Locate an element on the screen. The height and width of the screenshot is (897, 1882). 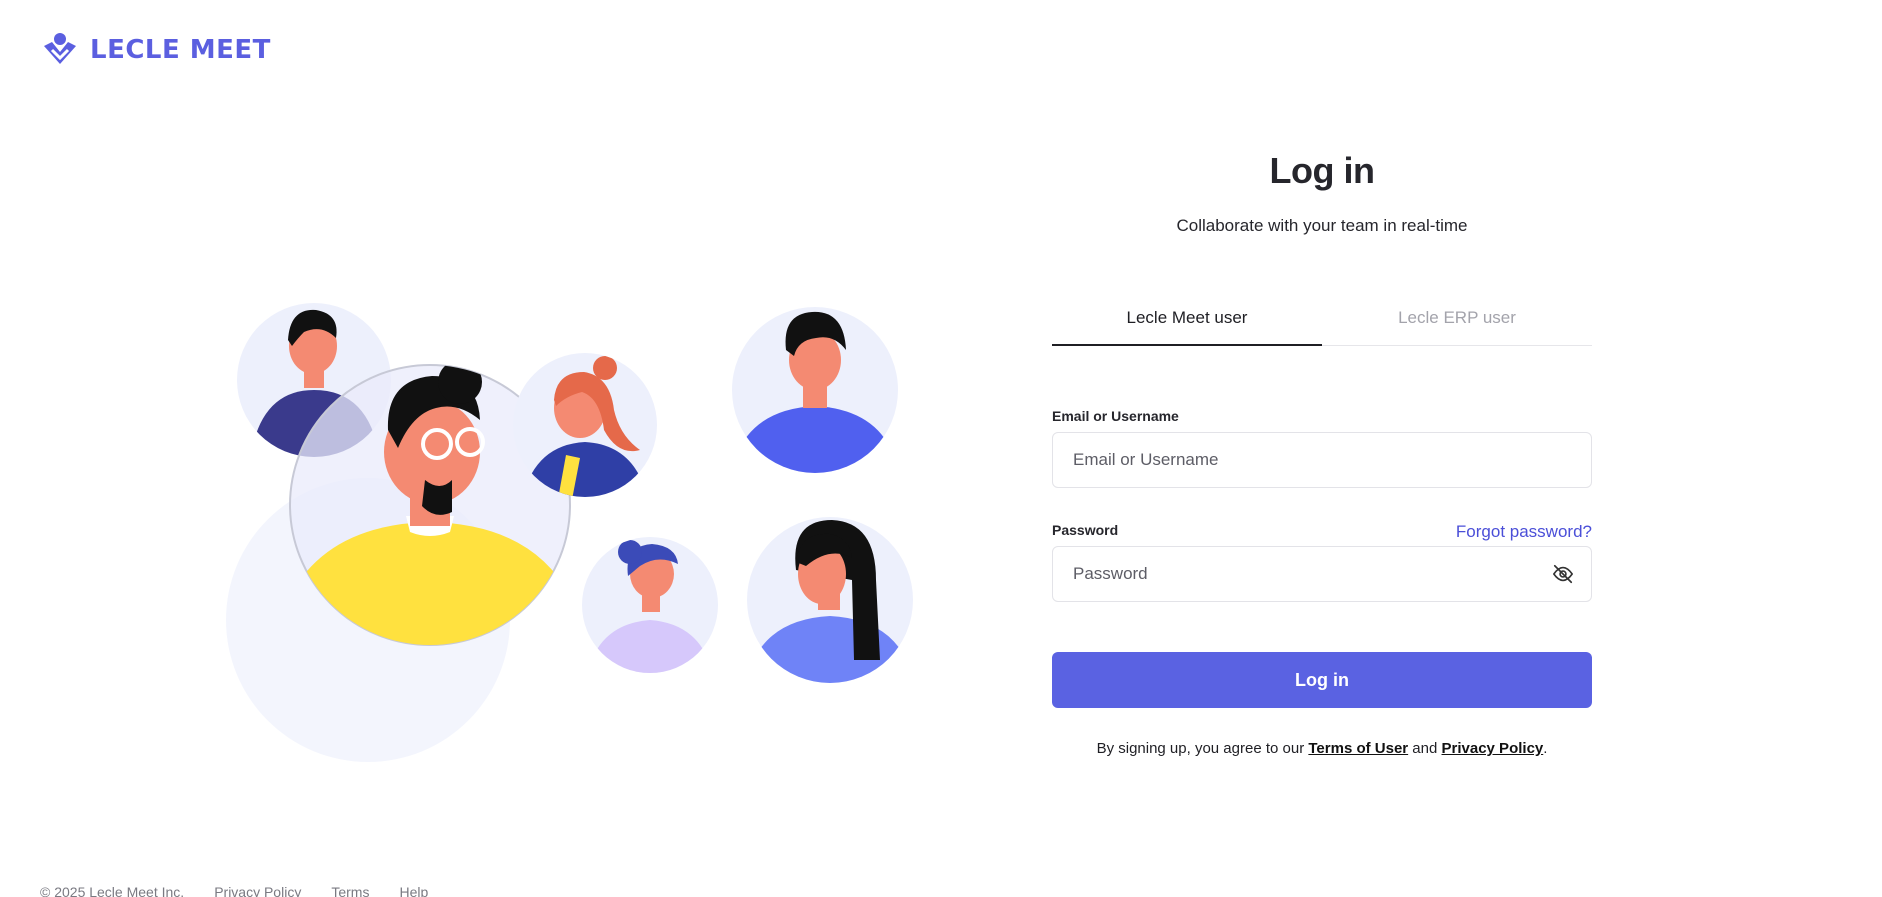
privacy-policy-link: Privacy Policy is located at coordinates (1493, 748).